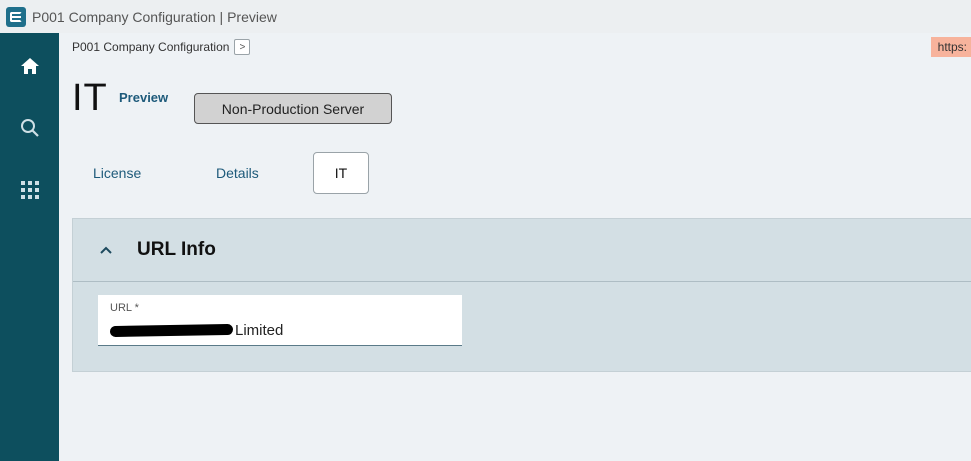 This screenshot has height=461, width=971. Describe the element at coordinates (117, 173) in the screenshot. I see `tab-license: License` at that location.